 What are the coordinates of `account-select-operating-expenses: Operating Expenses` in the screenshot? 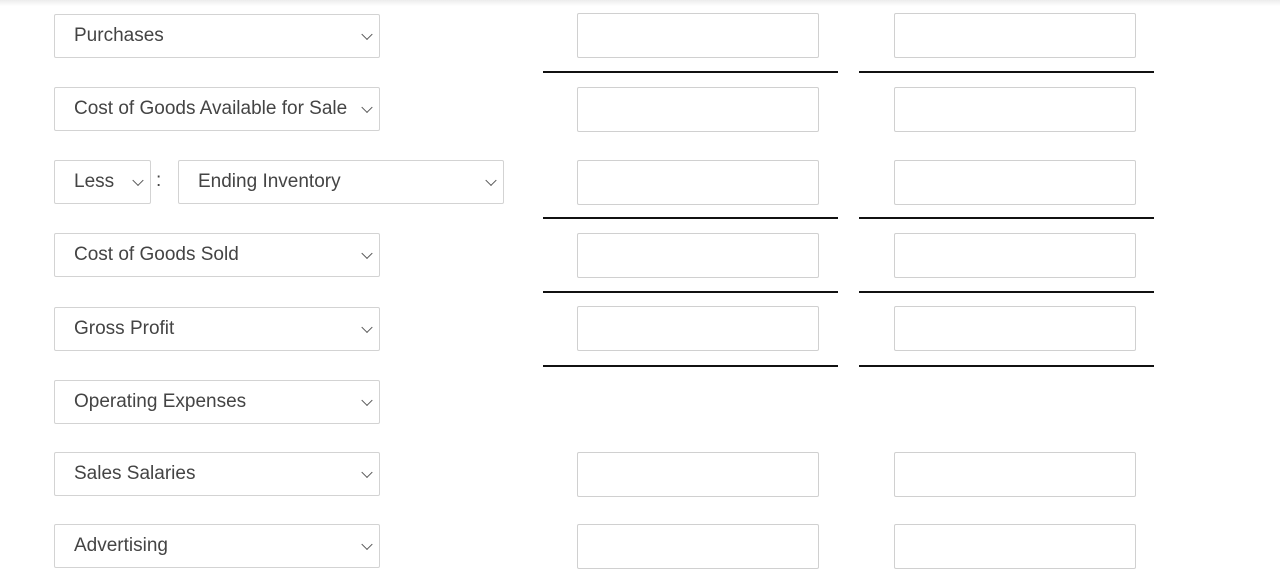 It's located at (217, 402).